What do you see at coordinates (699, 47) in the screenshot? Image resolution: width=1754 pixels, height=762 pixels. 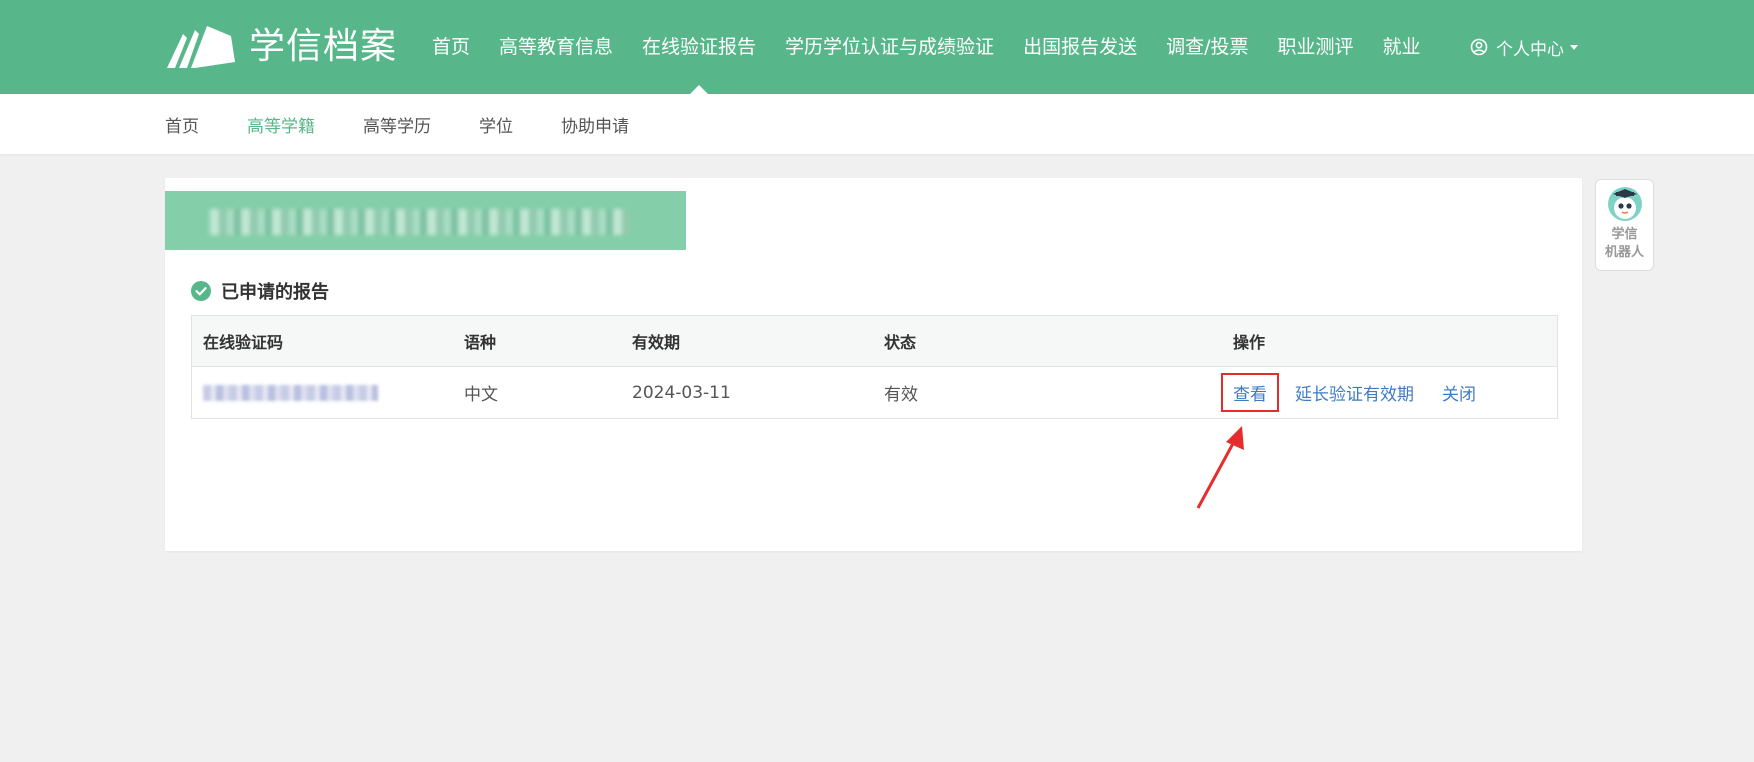 I see `nav-item-online-verification-report: 在线验证报告` at bounding box center [699, 47].